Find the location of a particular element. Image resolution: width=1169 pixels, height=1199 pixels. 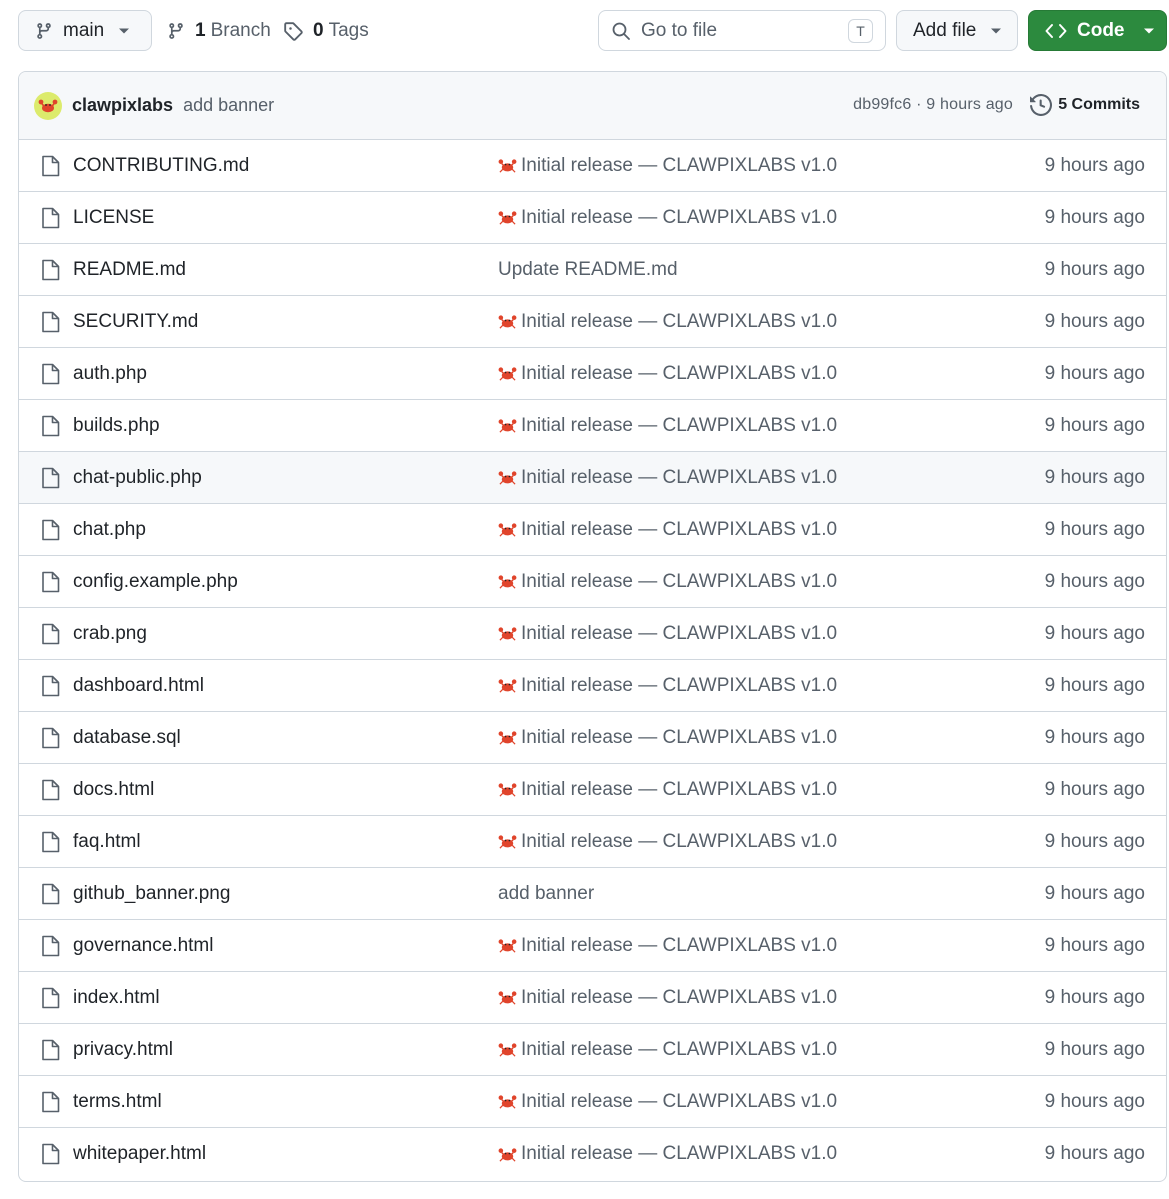

file-row: README.md Update README.md 9 hours ago is located at coordinates (592, 270).